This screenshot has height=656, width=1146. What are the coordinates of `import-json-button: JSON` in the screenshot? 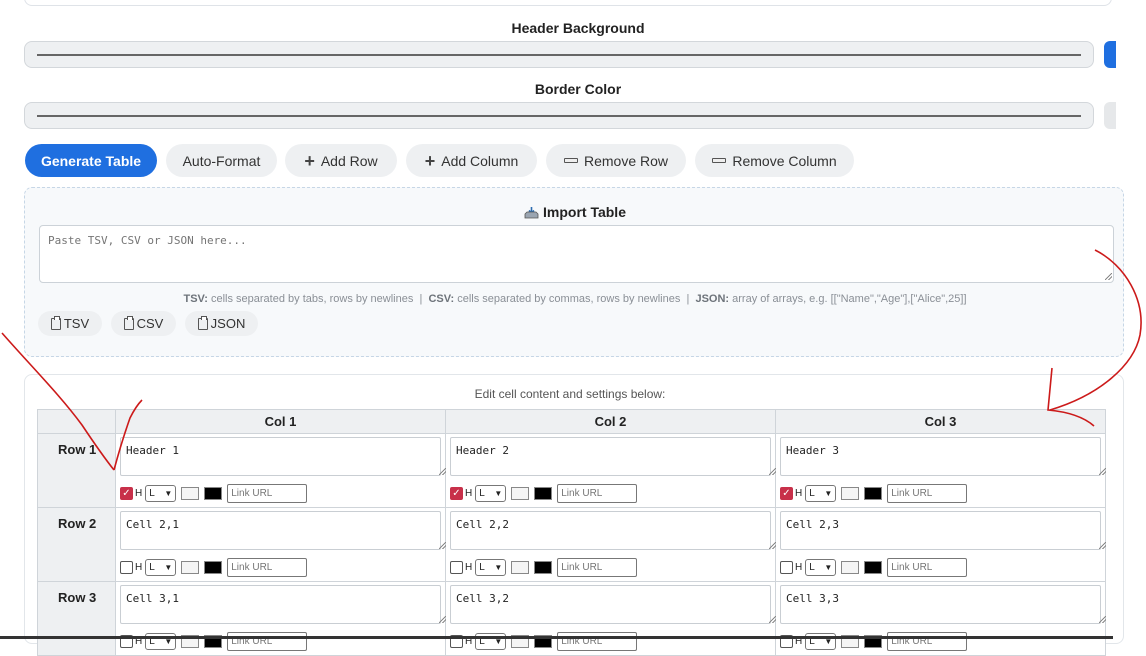 It's located at (221, 323).